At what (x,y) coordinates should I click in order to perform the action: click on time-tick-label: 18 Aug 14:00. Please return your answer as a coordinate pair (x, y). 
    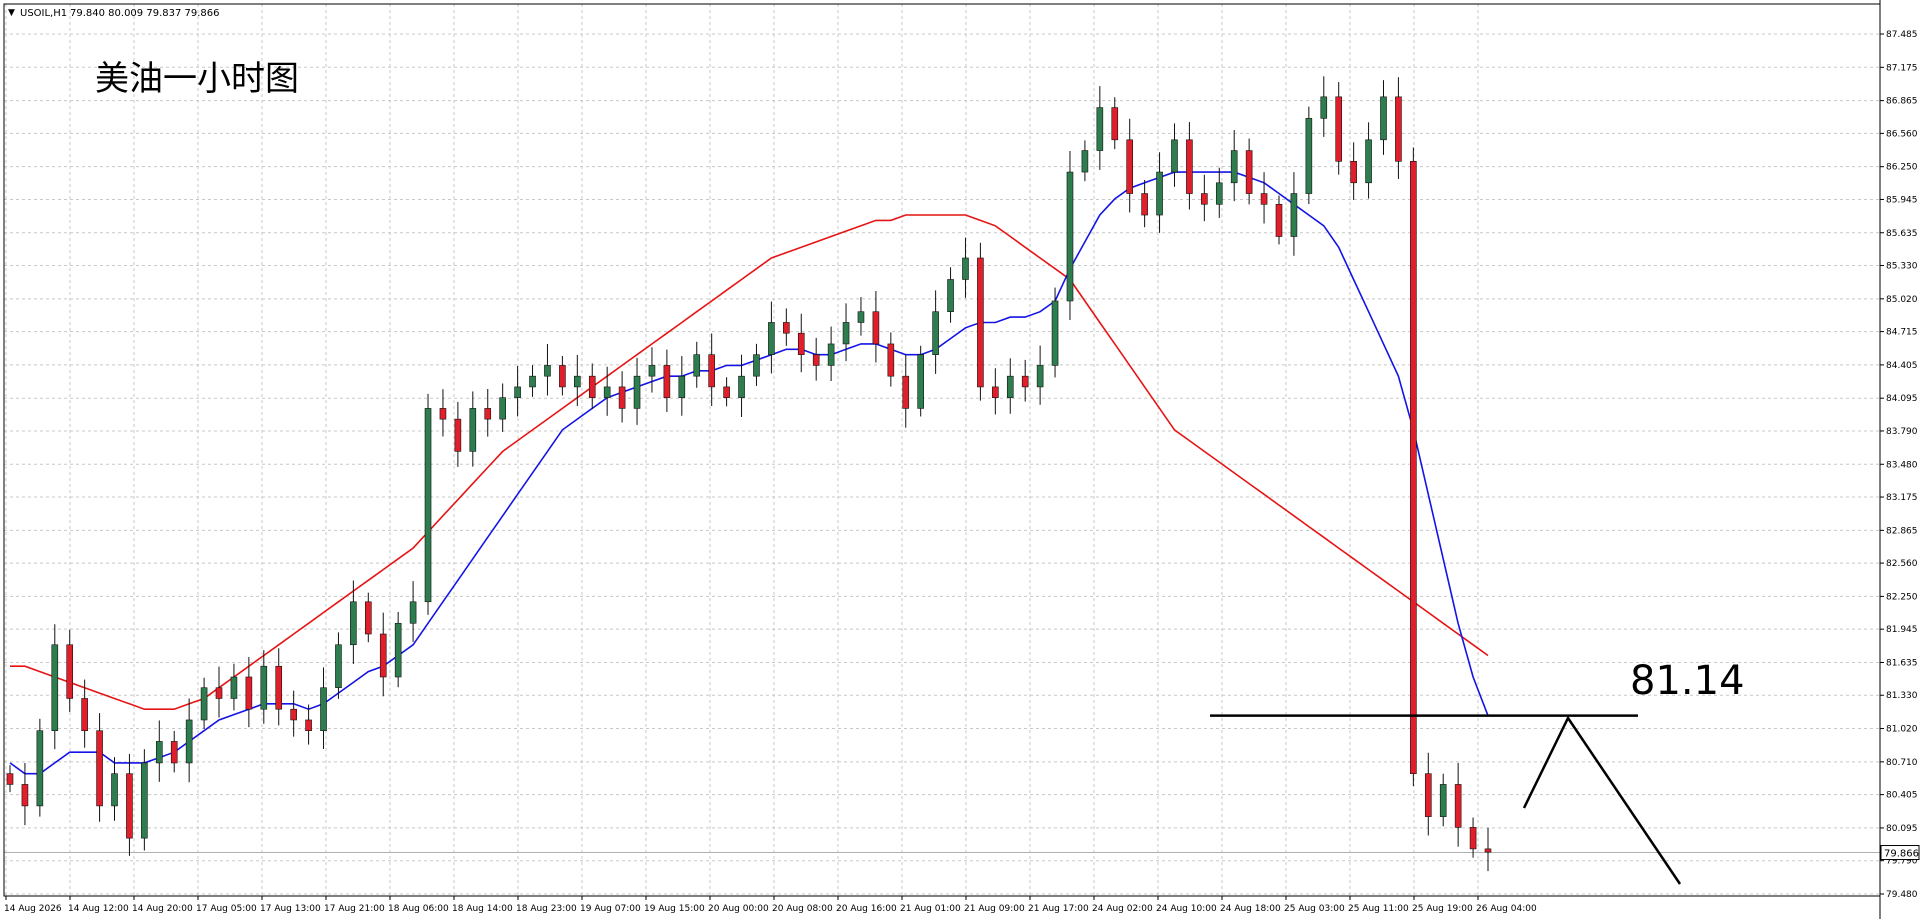
    Looking at the image, I should click on (482, 909).